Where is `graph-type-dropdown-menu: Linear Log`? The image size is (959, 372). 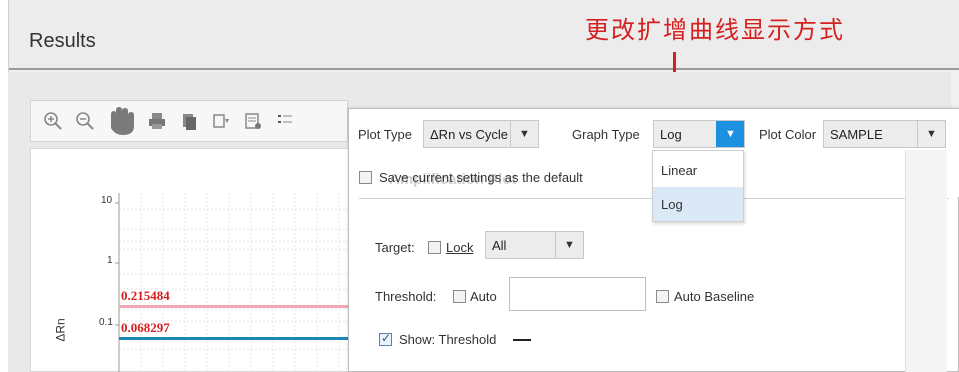 graph-type-dropdown-menu: Linear Log is located at coordinates (698, 186).